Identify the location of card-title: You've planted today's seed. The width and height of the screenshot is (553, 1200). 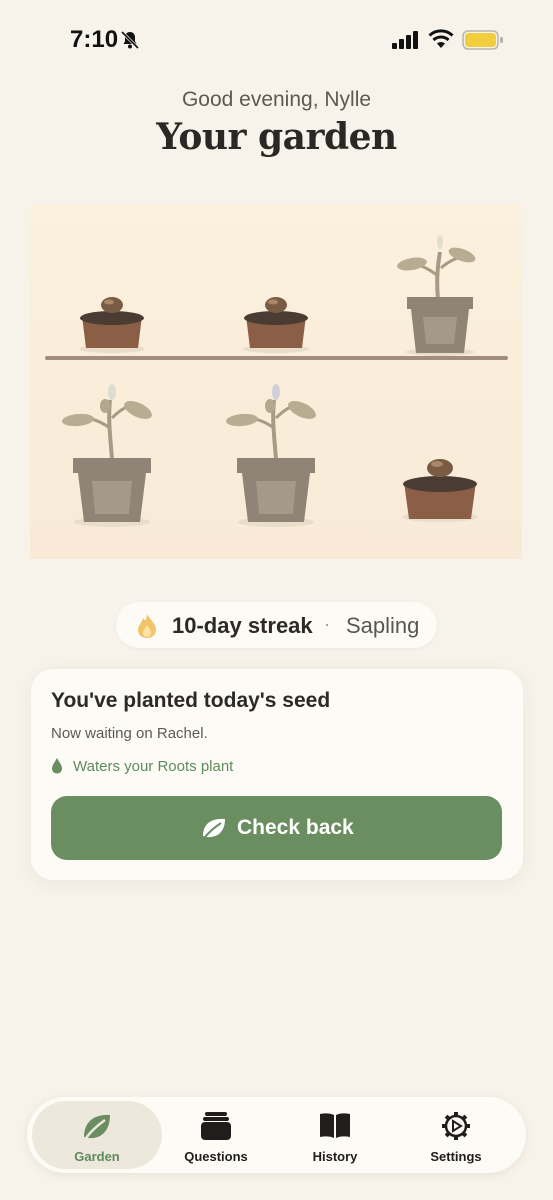
(191, 700).